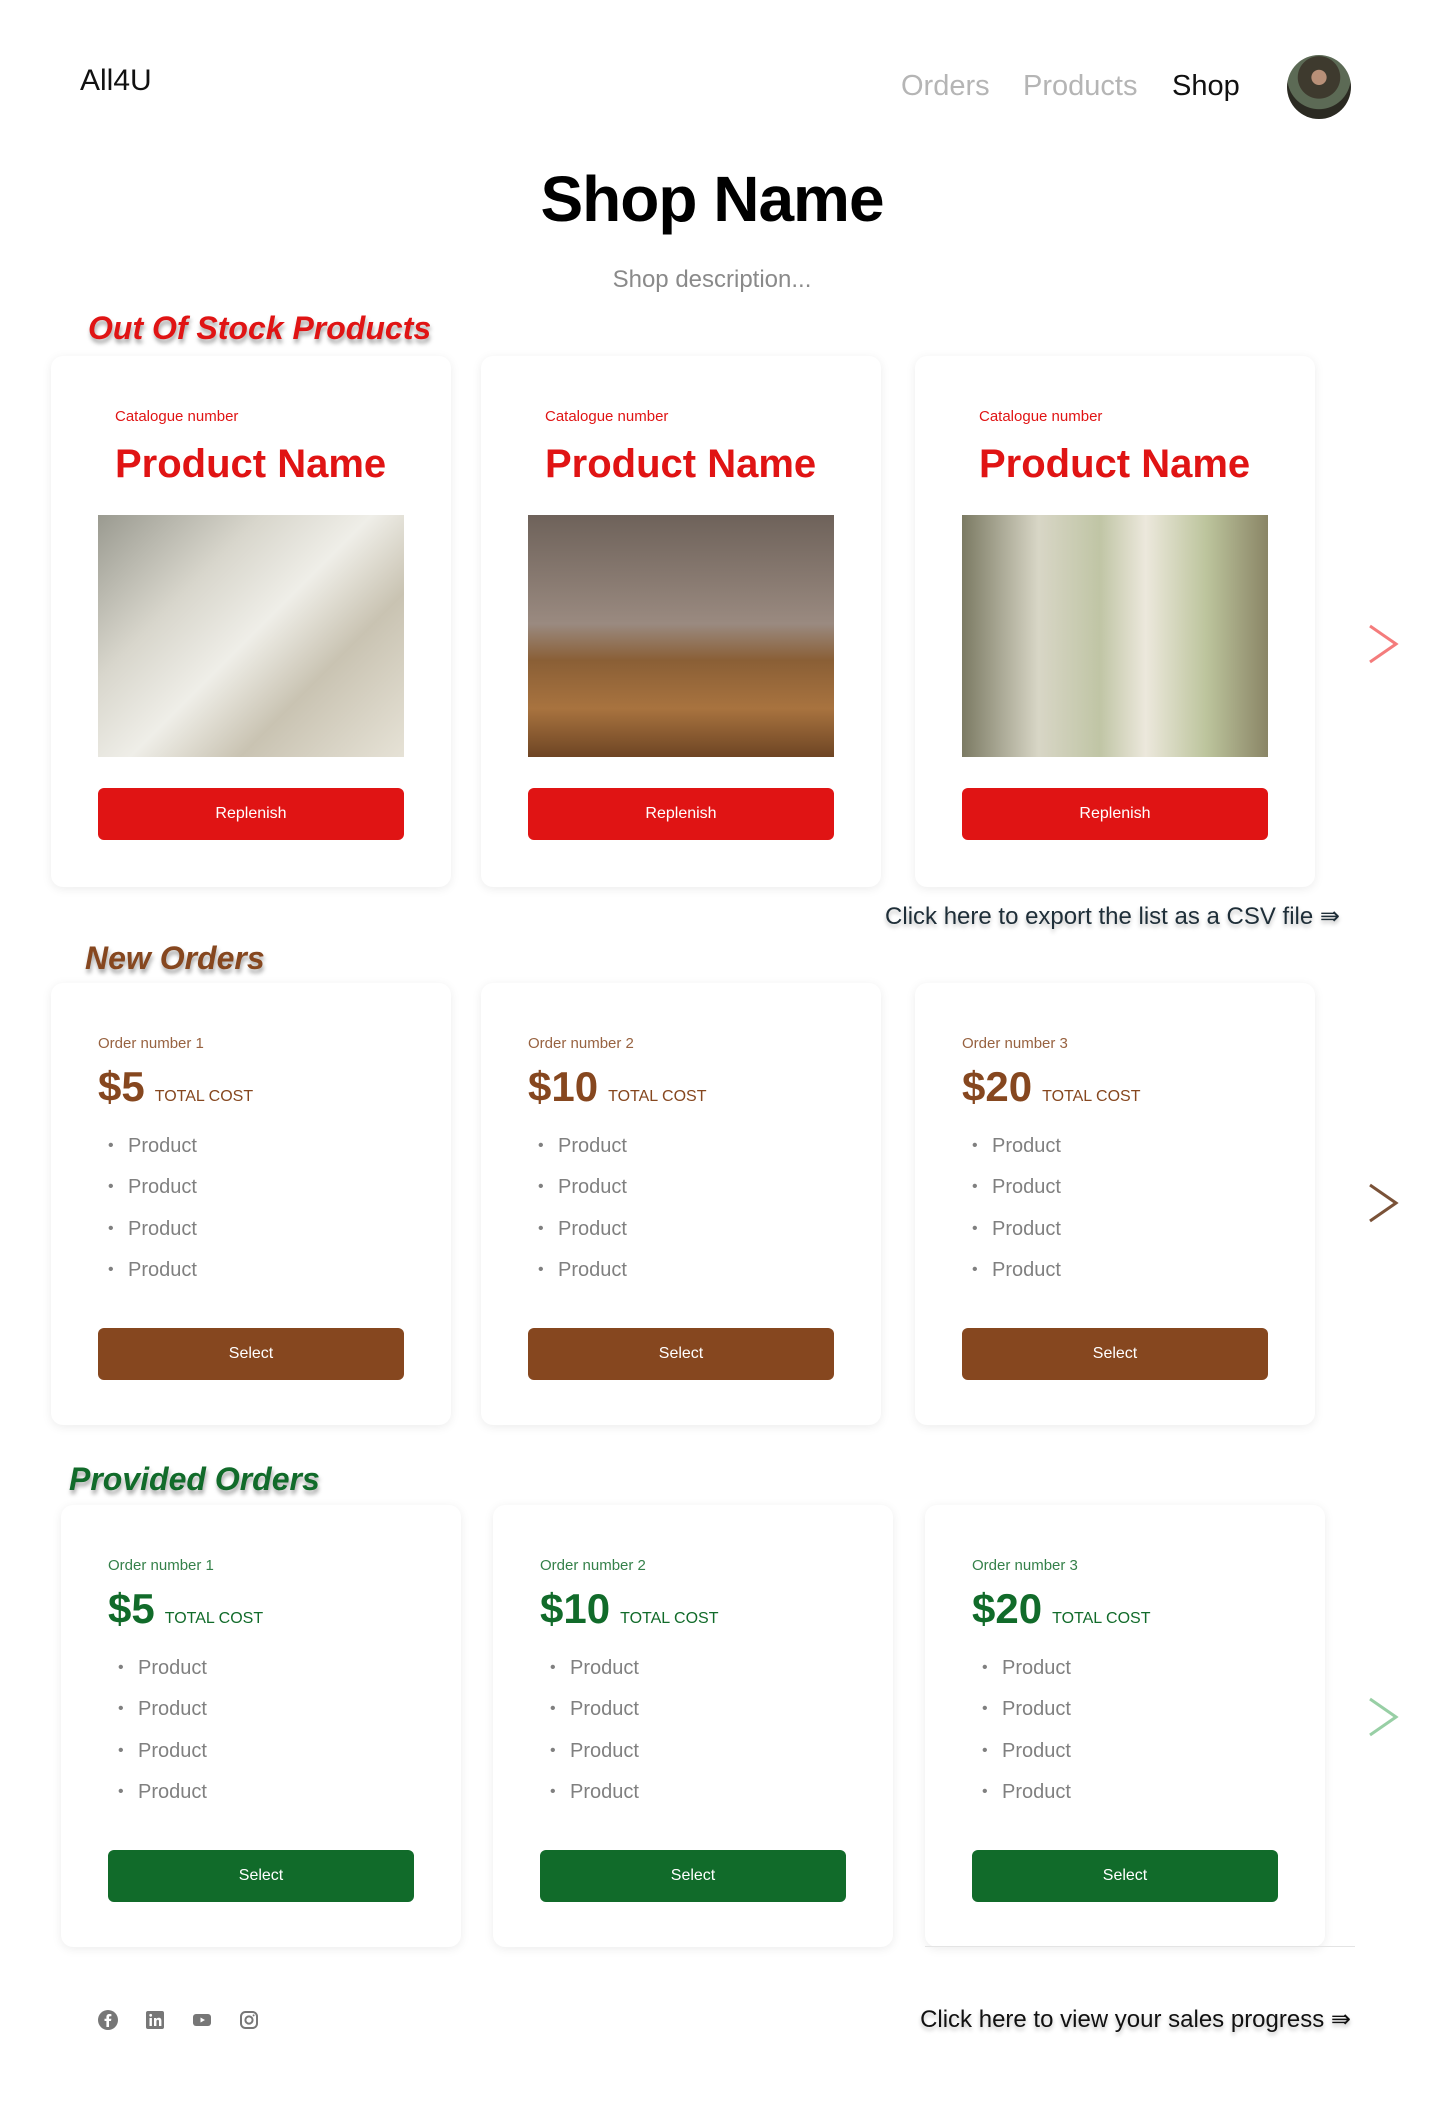 The image size is (1440, 2115). I want to click on nav-products: Products, so click(1080, 86).